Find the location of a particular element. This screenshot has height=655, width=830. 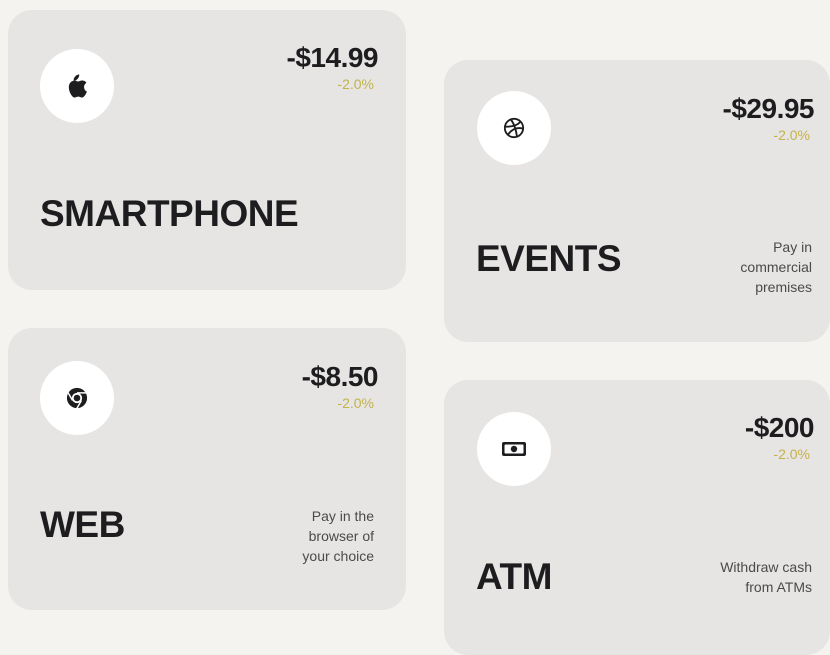

apple-icon-badge is located at coordinates (77, 86).